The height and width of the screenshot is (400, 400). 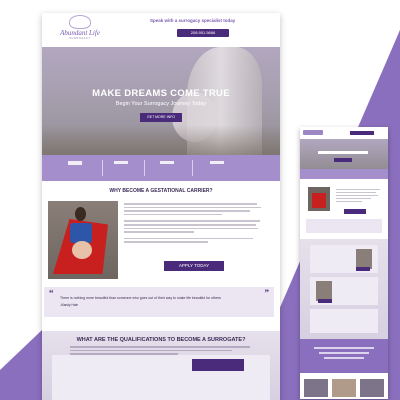 I want to click on mobile-cta-band, so click(x=344, y=356).